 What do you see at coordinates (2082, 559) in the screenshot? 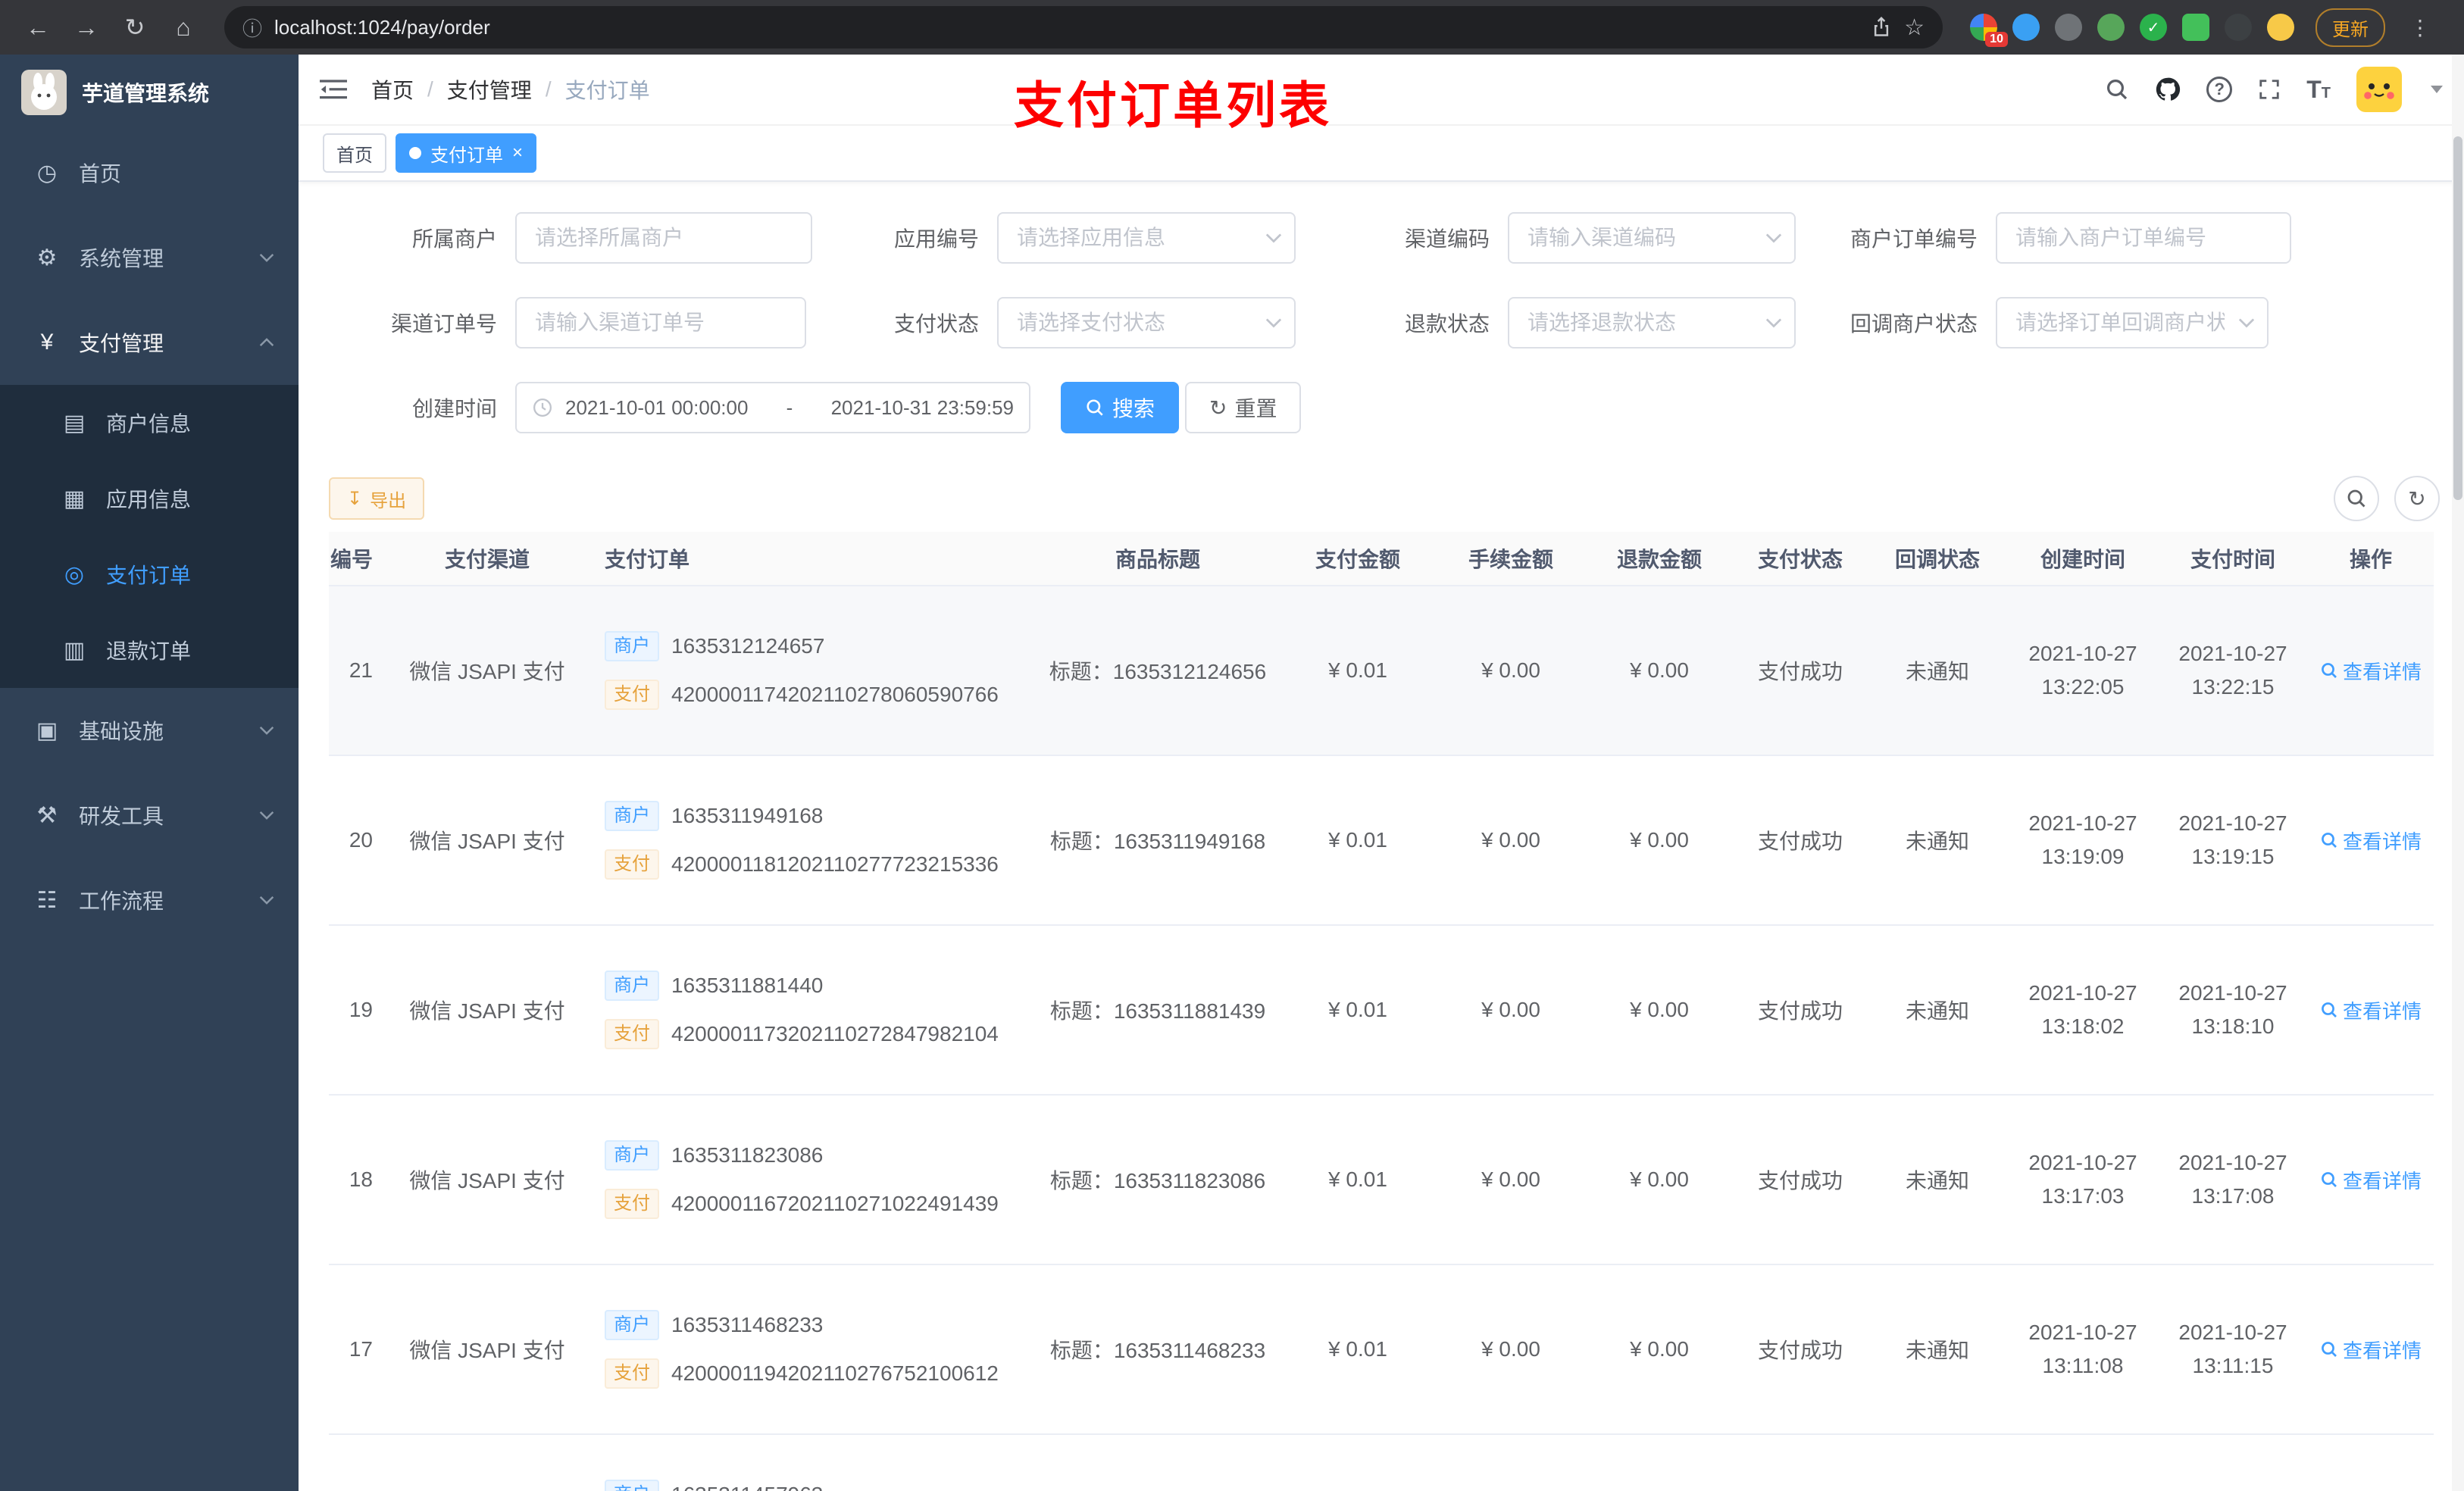
I see `col-header: 创建时间` at bounding box center [2082, 559].